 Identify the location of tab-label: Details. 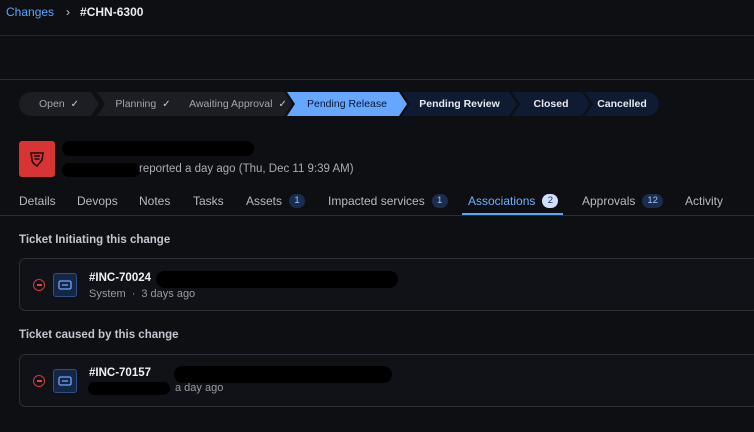
(37, 201).